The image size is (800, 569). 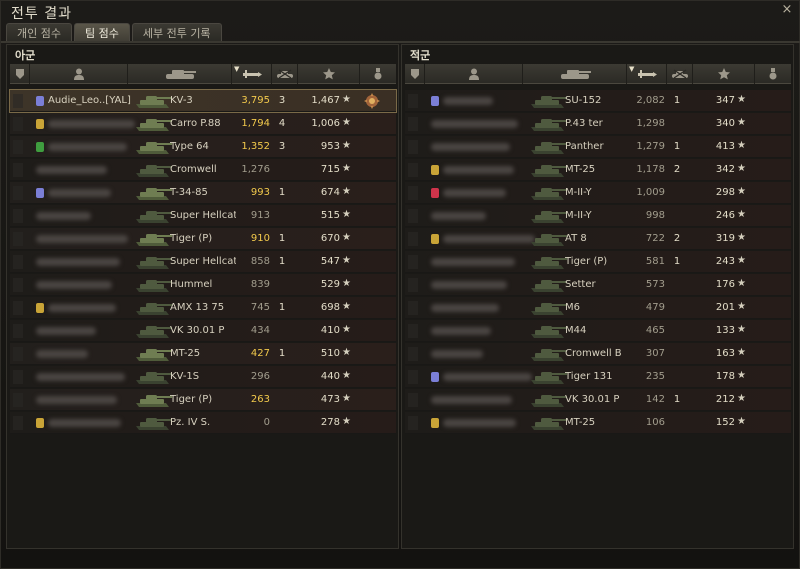 What do you see at coordinates (101, 32) in the screenshot?
I see `tab-team-score: 팀 점수` at bounding box center [101, 32].